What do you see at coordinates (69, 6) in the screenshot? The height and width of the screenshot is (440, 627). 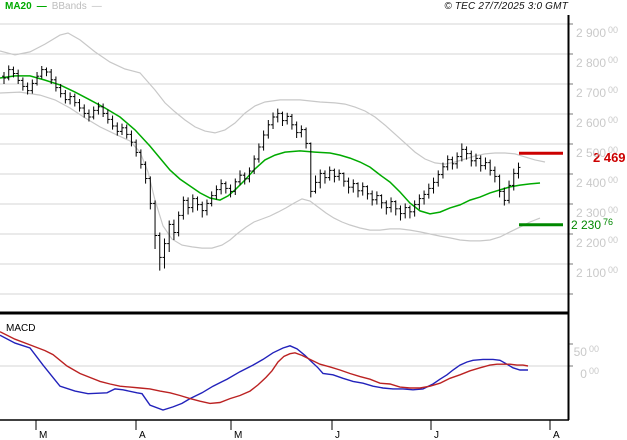 I see `bbands-legend-label: BBands` at bounding box center [69, 6].